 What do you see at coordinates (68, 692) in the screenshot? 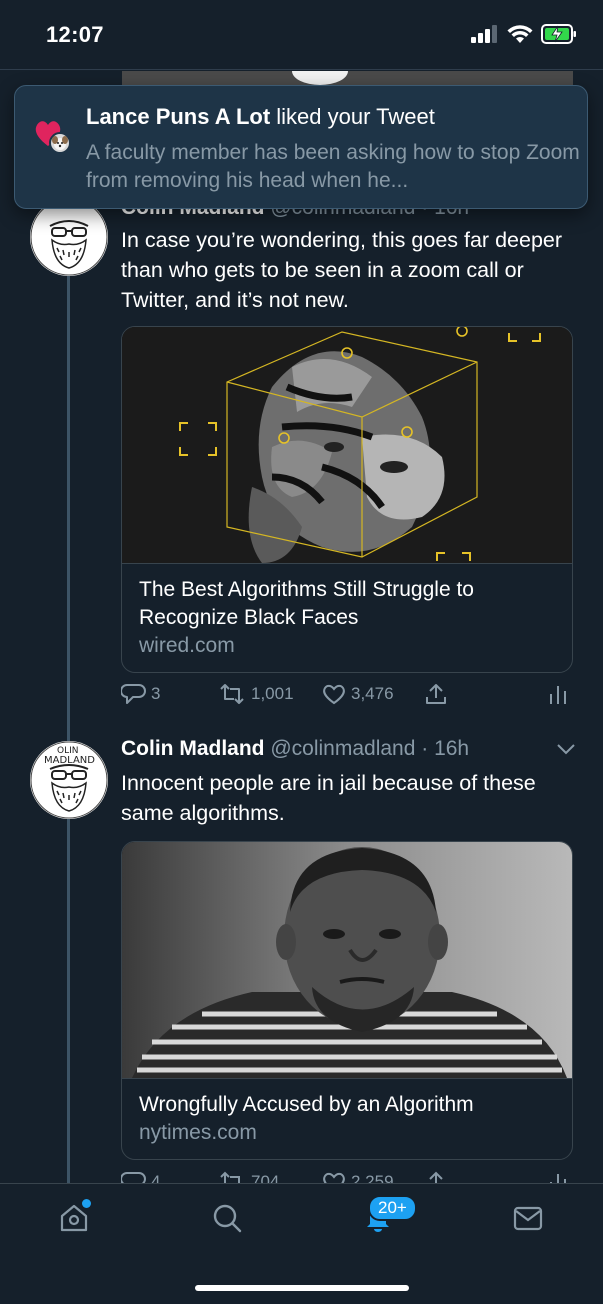
I see `thread-connector-line` at bounding box center [68, 692].